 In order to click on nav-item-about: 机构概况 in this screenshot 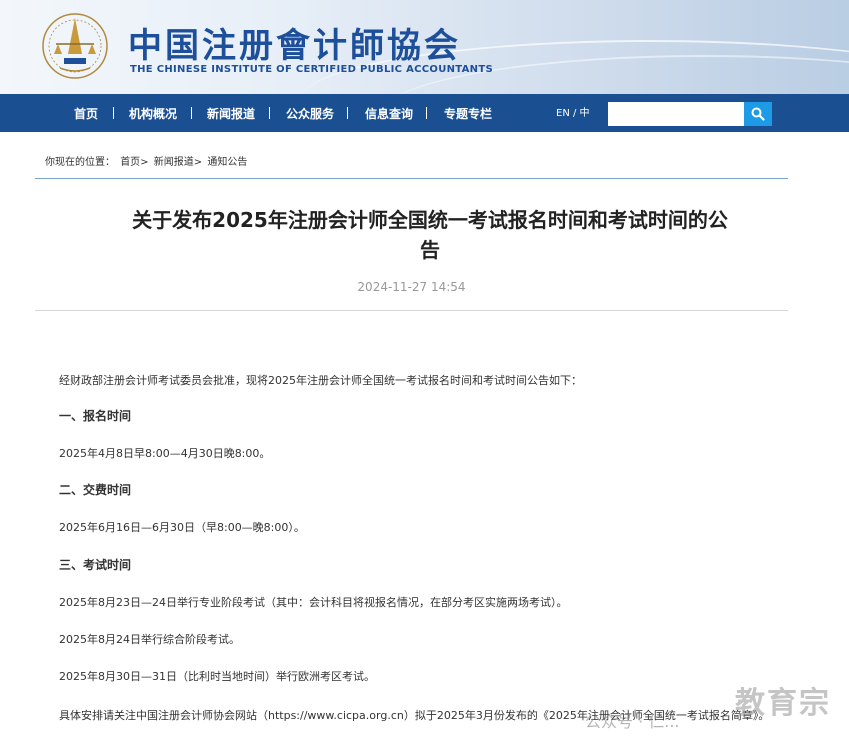, I will do `click(153, 113)`.